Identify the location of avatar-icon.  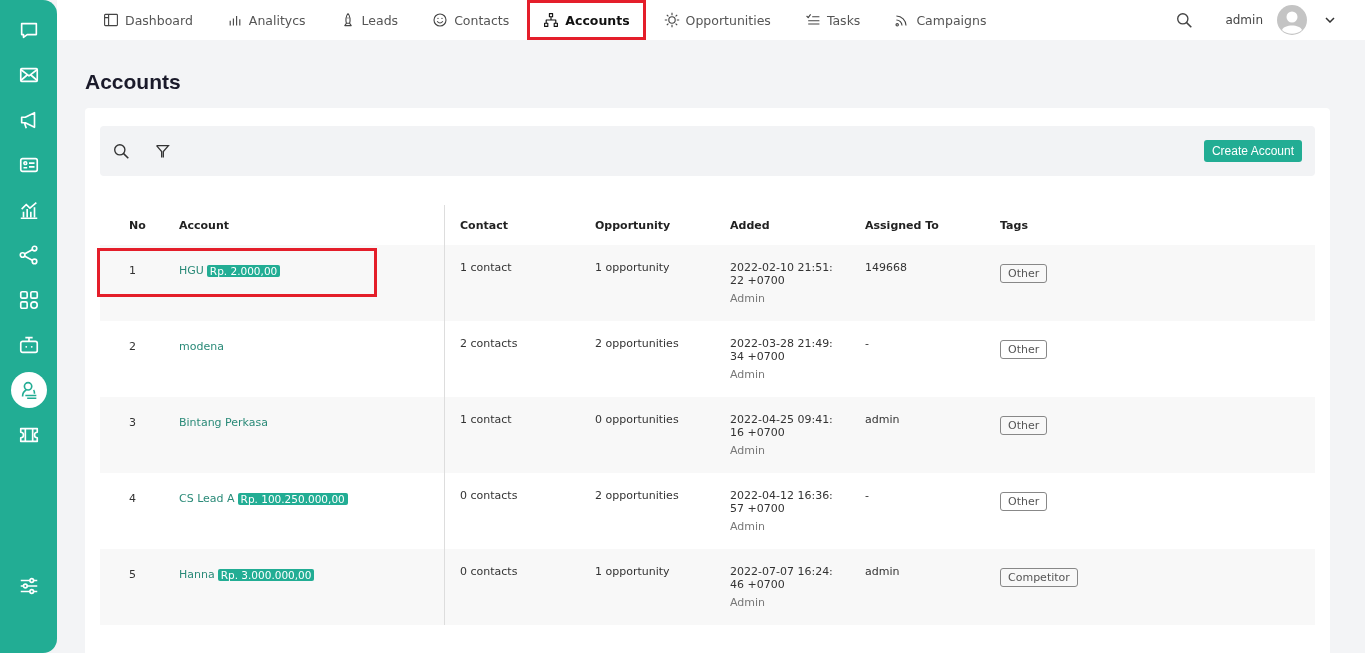
(1292, 20).